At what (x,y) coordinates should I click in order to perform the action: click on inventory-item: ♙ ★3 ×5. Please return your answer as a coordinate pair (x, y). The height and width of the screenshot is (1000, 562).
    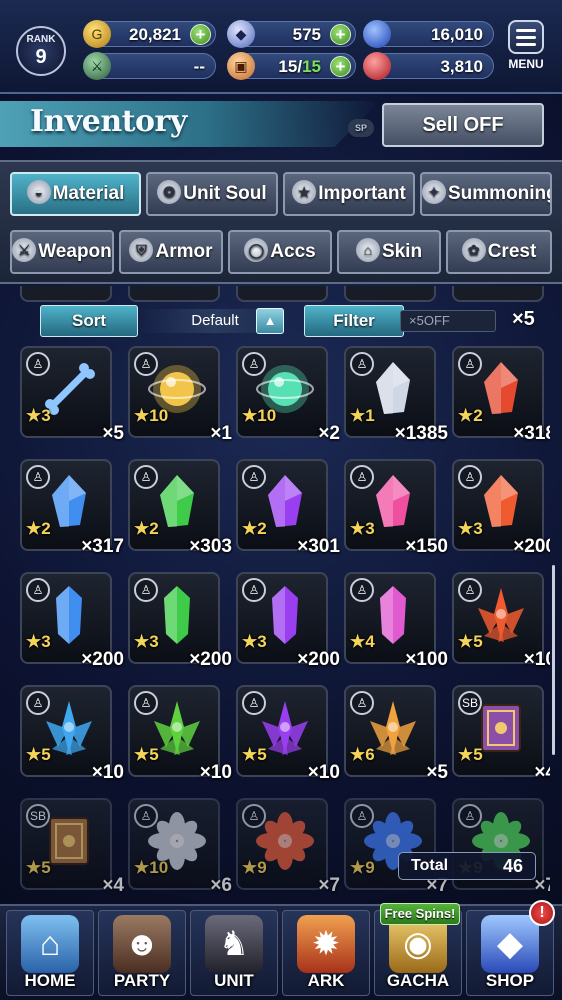
    Looking at the image, I should click on (72, 395).